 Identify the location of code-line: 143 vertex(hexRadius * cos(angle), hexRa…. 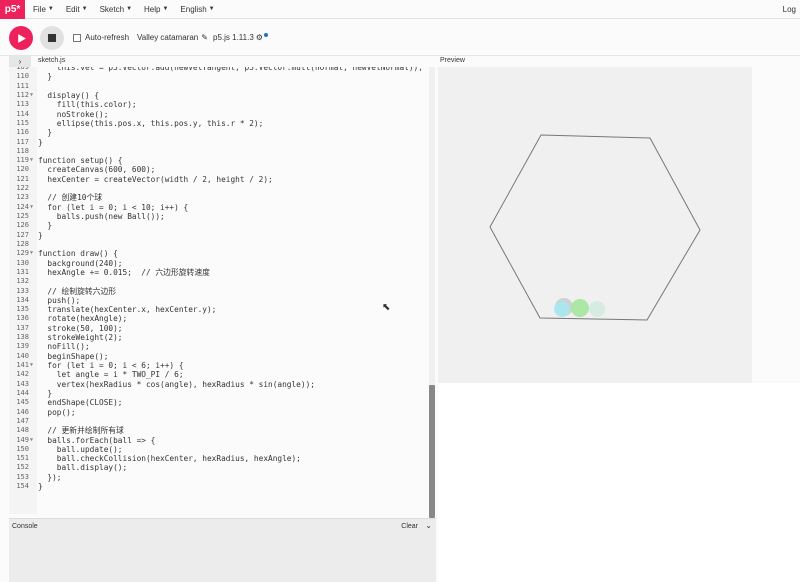
(222, 384).